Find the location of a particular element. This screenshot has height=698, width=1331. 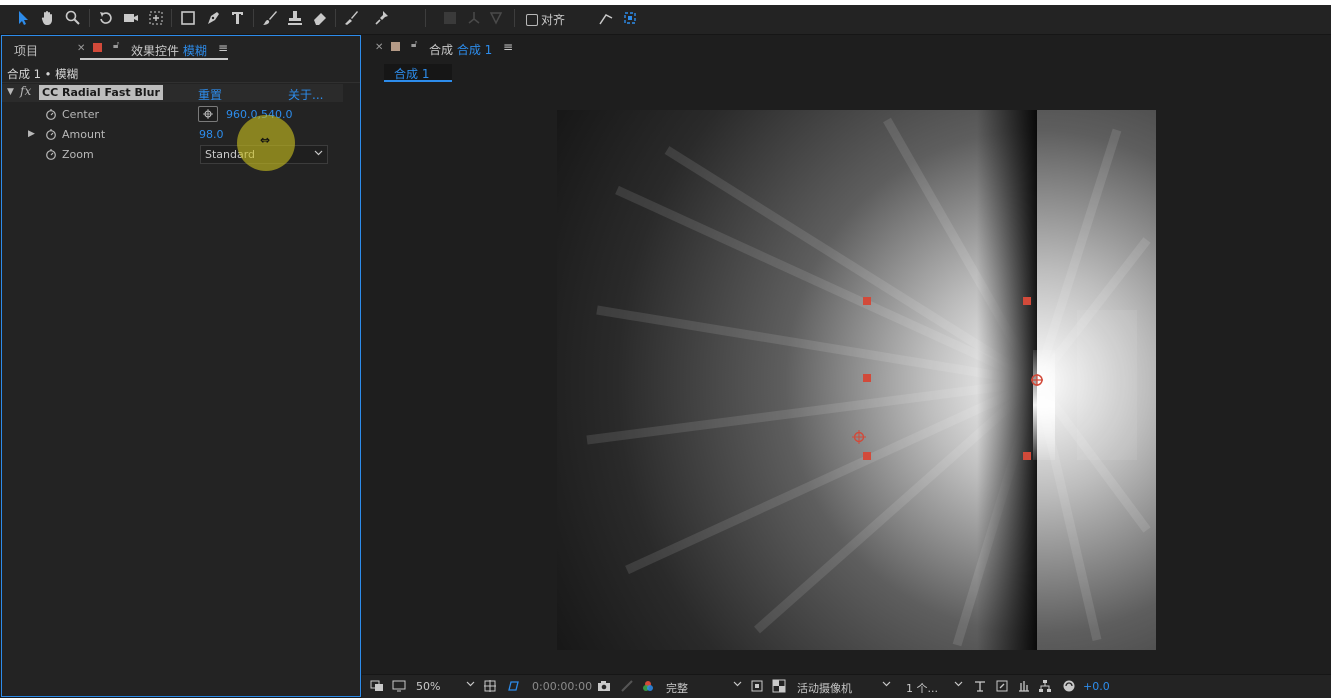

local-axis-icon is located at coordinates (450, 18).